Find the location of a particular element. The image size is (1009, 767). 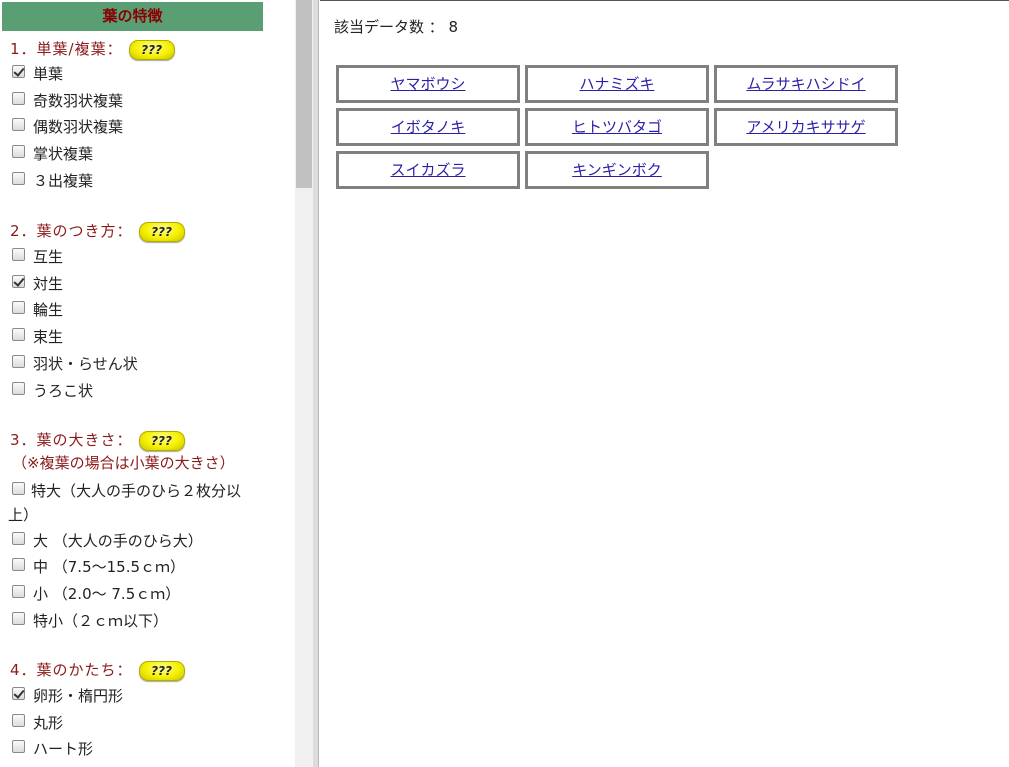

result-cell: キンギンボク is located at coordinates (617, 170).